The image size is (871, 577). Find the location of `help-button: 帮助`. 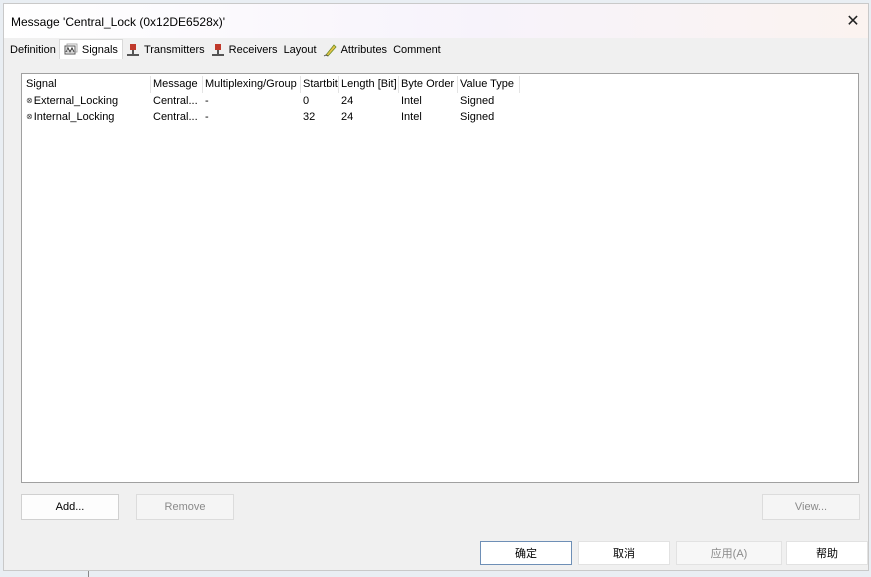

help-button: 帮助 is located at coordinates (827, 553).